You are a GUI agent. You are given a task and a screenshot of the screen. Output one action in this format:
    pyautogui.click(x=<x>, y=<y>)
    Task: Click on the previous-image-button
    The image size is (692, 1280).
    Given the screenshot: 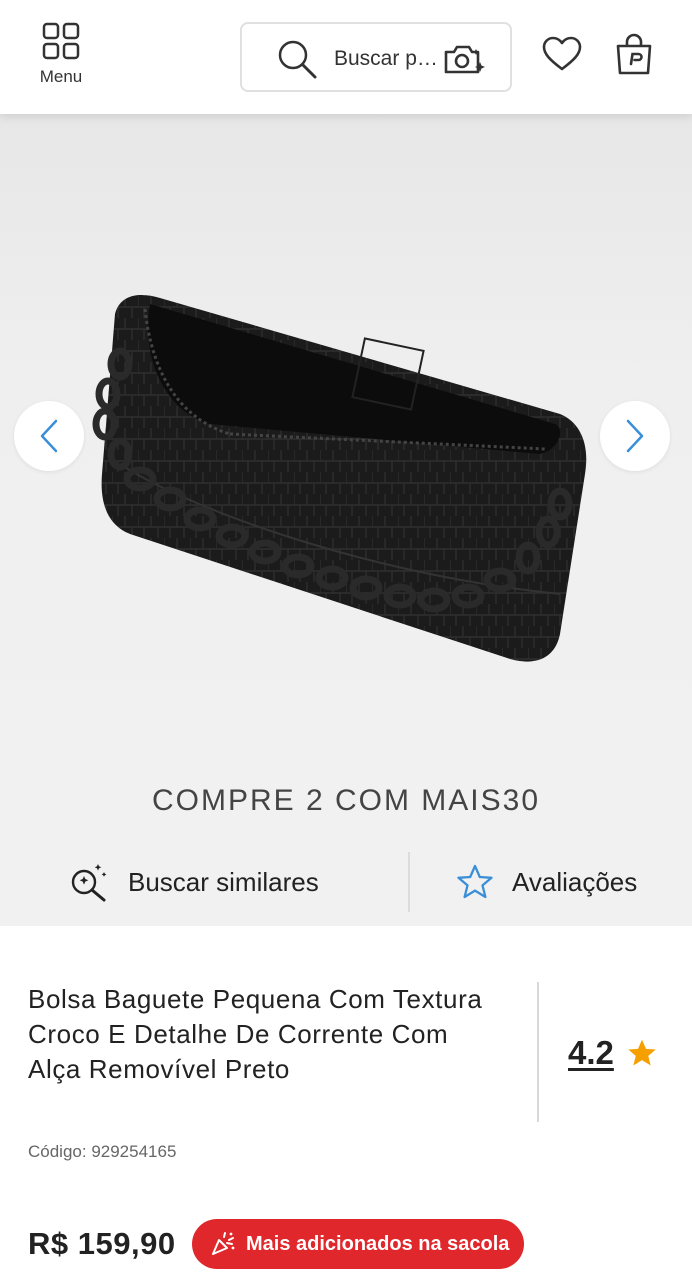 What is the action you would take?
    pyautogui.click(x=49, y=436)
    